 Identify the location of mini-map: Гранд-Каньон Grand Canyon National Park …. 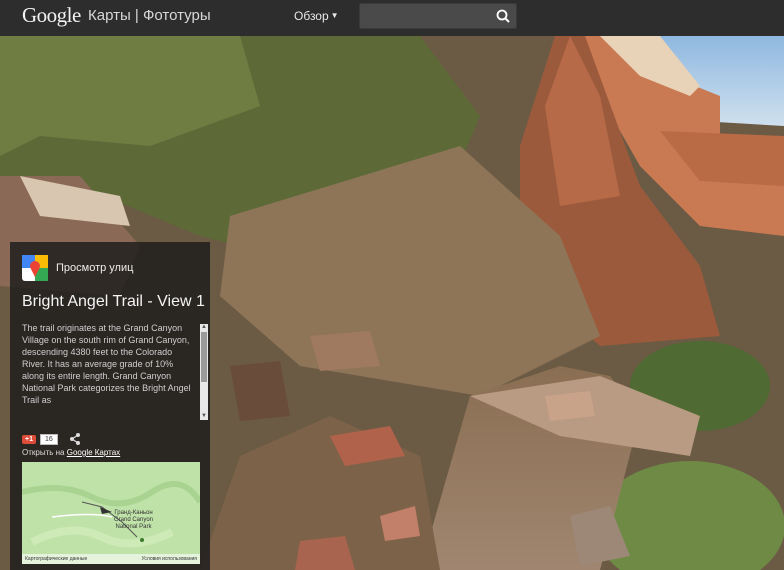
(111, 513).